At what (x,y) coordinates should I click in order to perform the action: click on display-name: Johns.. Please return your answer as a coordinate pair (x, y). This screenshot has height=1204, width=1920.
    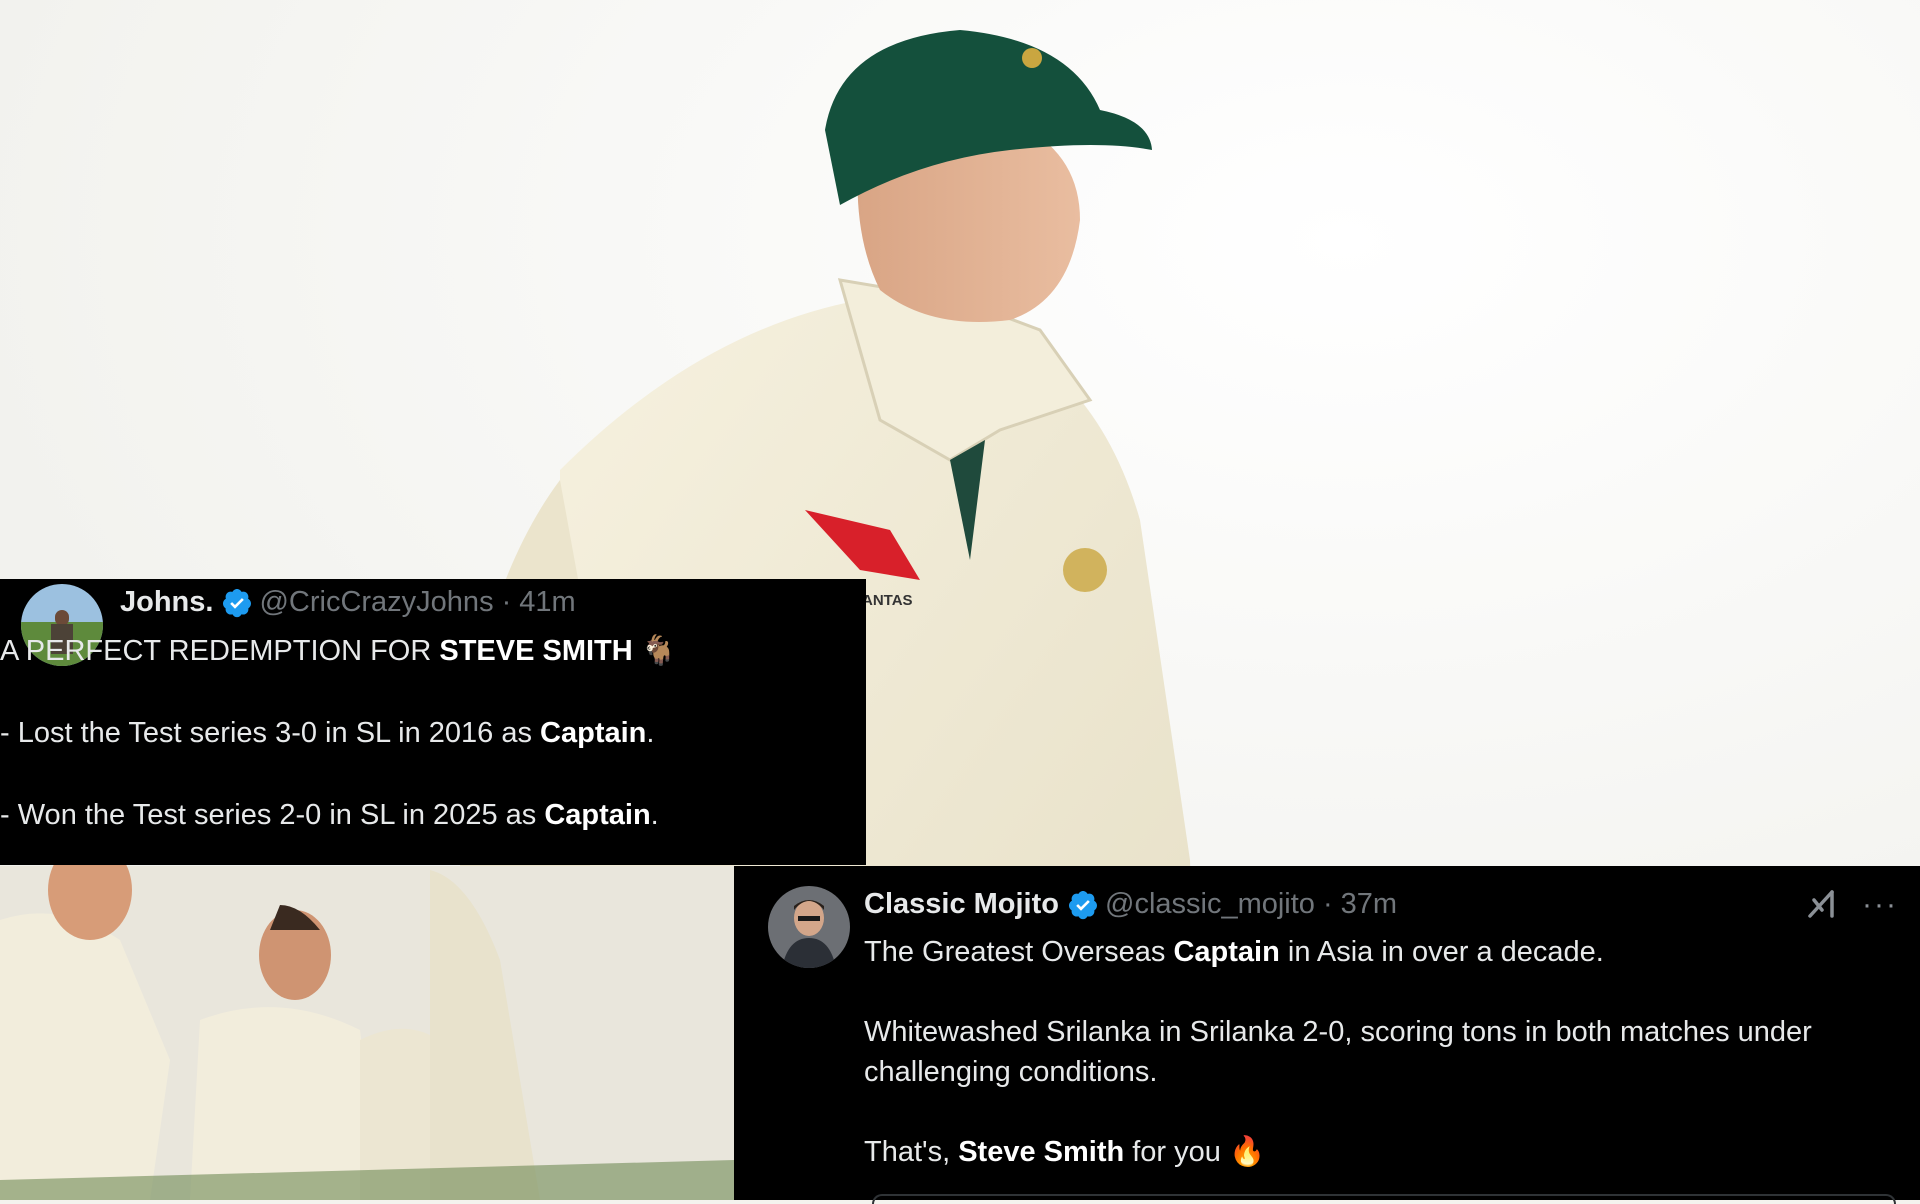
    Looking at the image, I should click on (166, 602).